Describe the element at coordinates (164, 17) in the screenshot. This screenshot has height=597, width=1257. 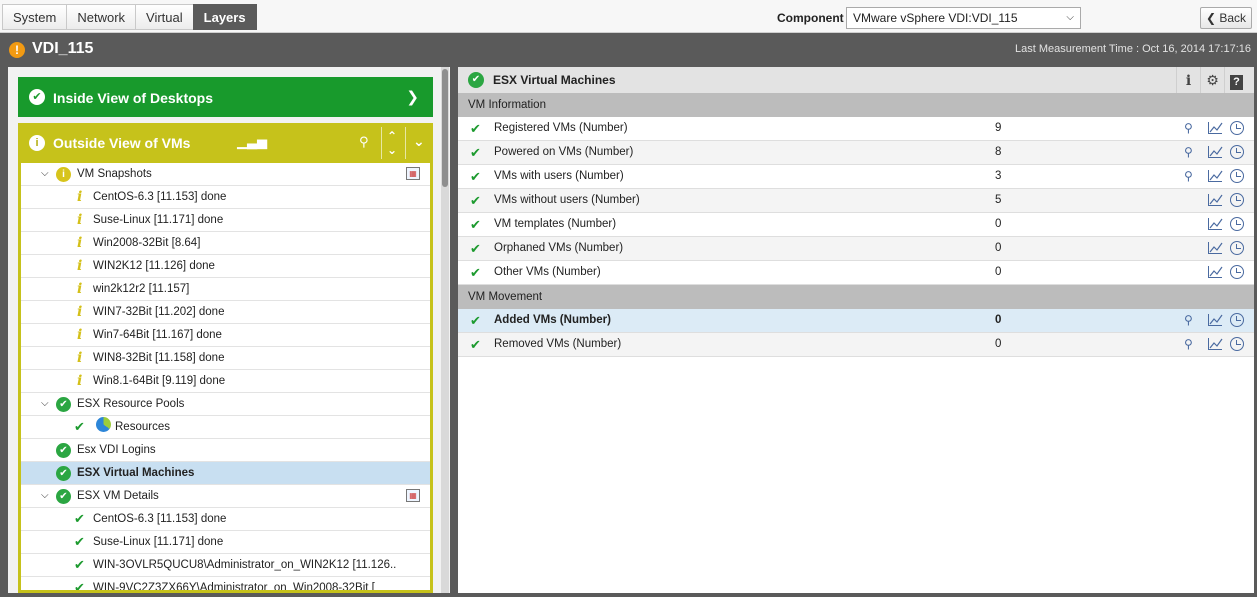
I see `tab-virtual: Virtual` at that location.